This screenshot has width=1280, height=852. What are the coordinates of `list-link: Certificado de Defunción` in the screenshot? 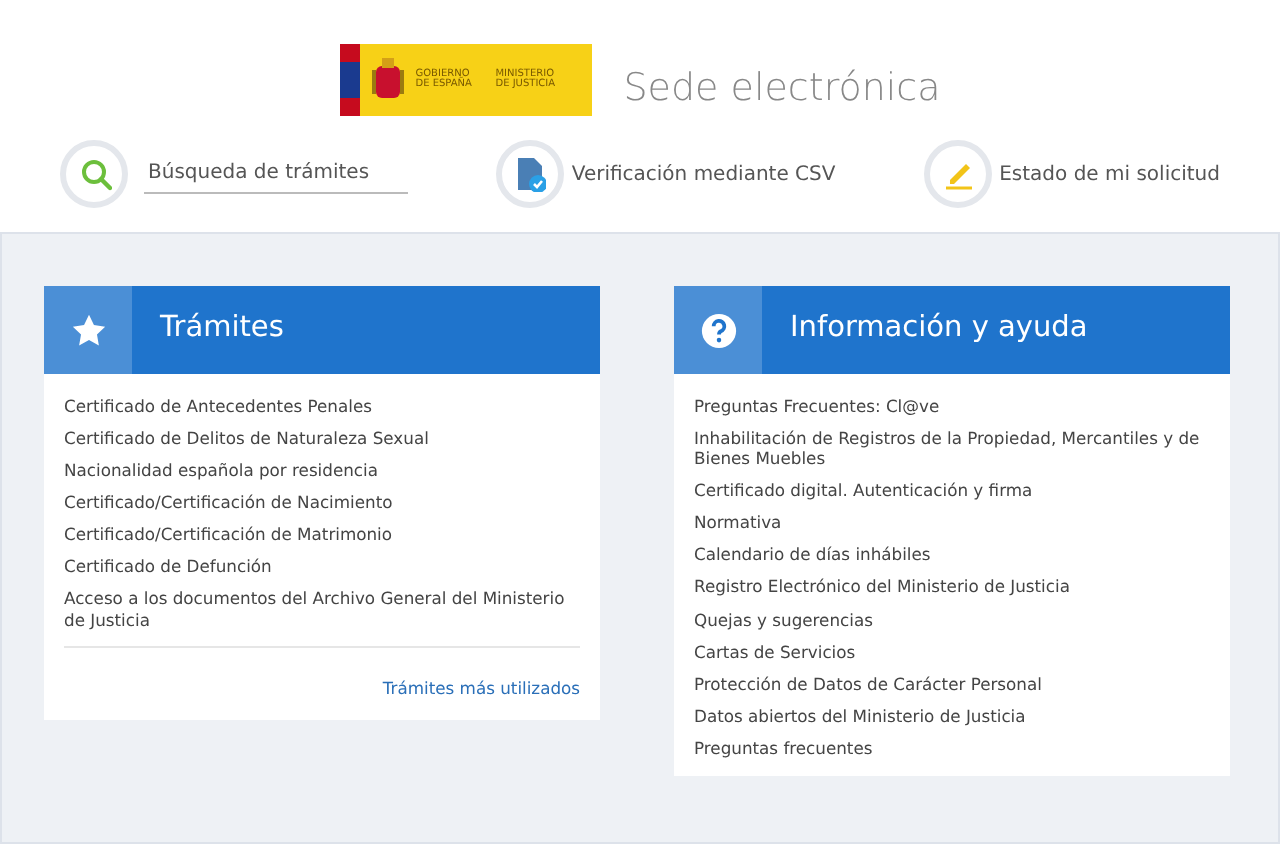 It's located at (322, 566).